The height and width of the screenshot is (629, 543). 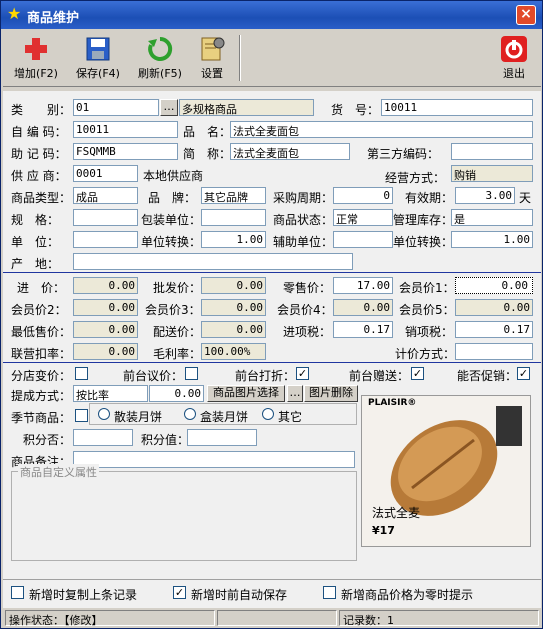 What do you see at coordinates (233, 285) in the screenshot?
I see `wholesale-price-input: 0.00` at bounding box center [233, 285].